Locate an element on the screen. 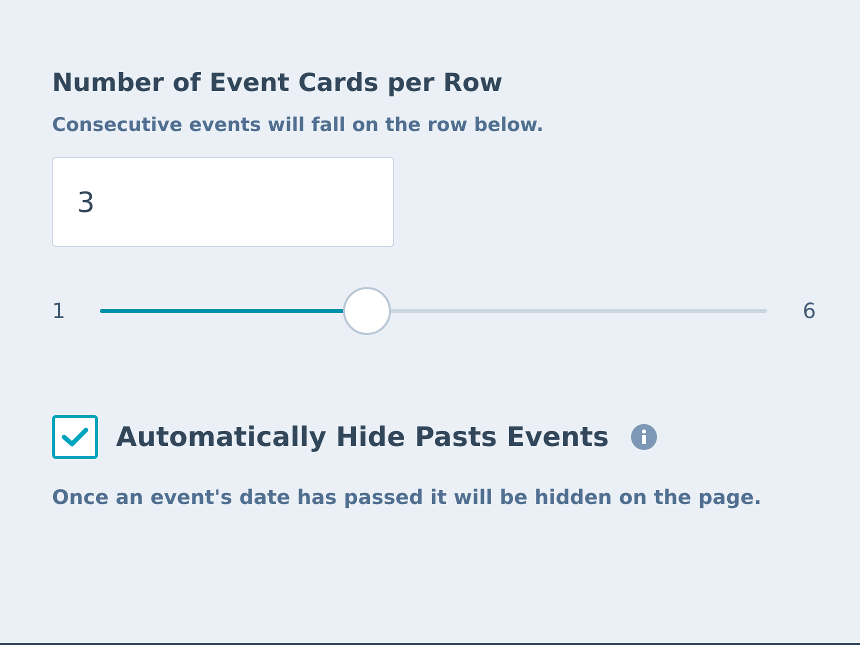 The height and width of the screenshot is (645, 860). checkbox-description: Once an event's date has passed it will be hidden on the page. is located at coordinates (407, 497).